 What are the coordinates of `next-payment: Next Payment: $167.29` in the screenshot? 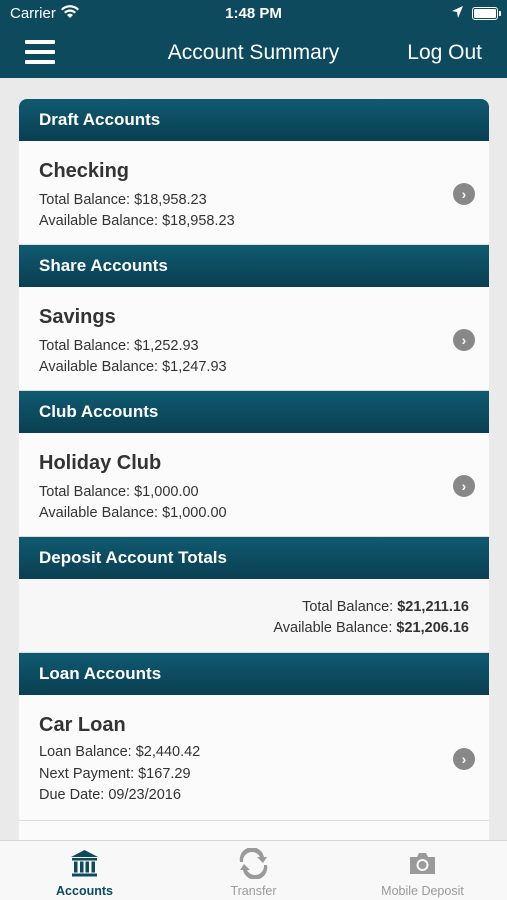 It's located at (115, 774).